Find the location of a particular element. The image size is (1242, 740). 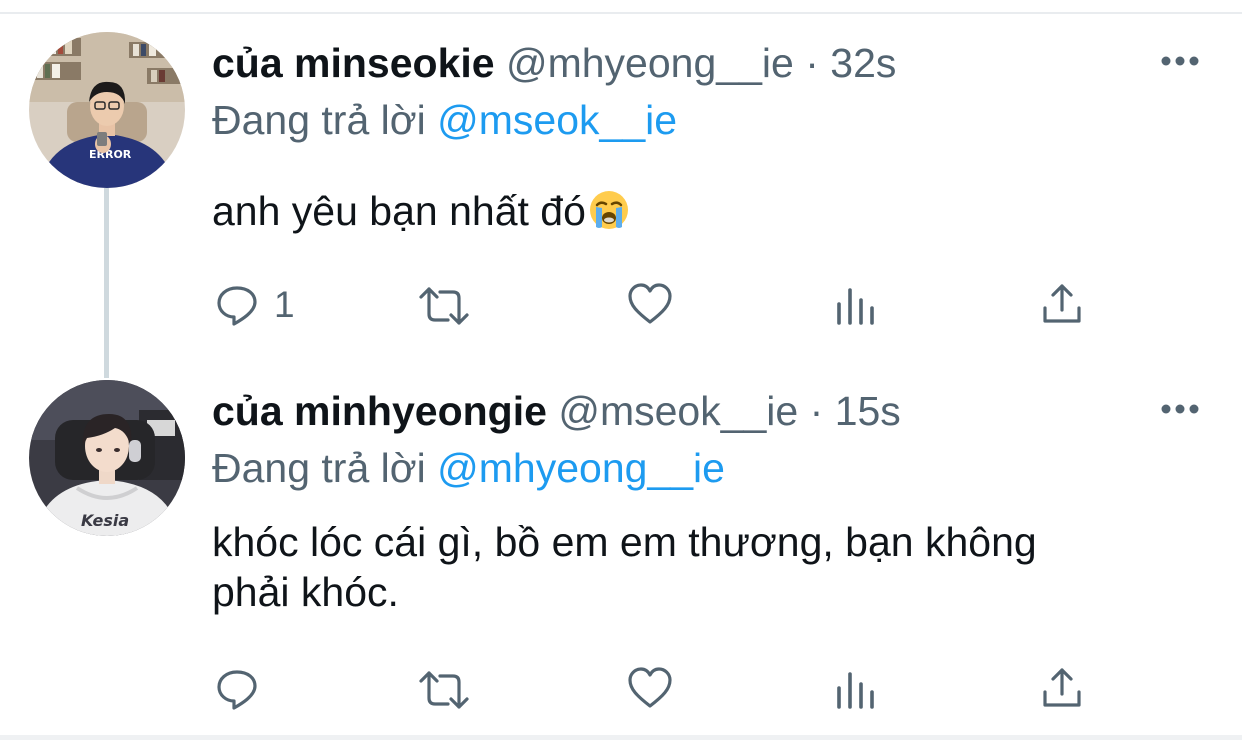

svg-text: Kesia is located at coordinates (105, 520).